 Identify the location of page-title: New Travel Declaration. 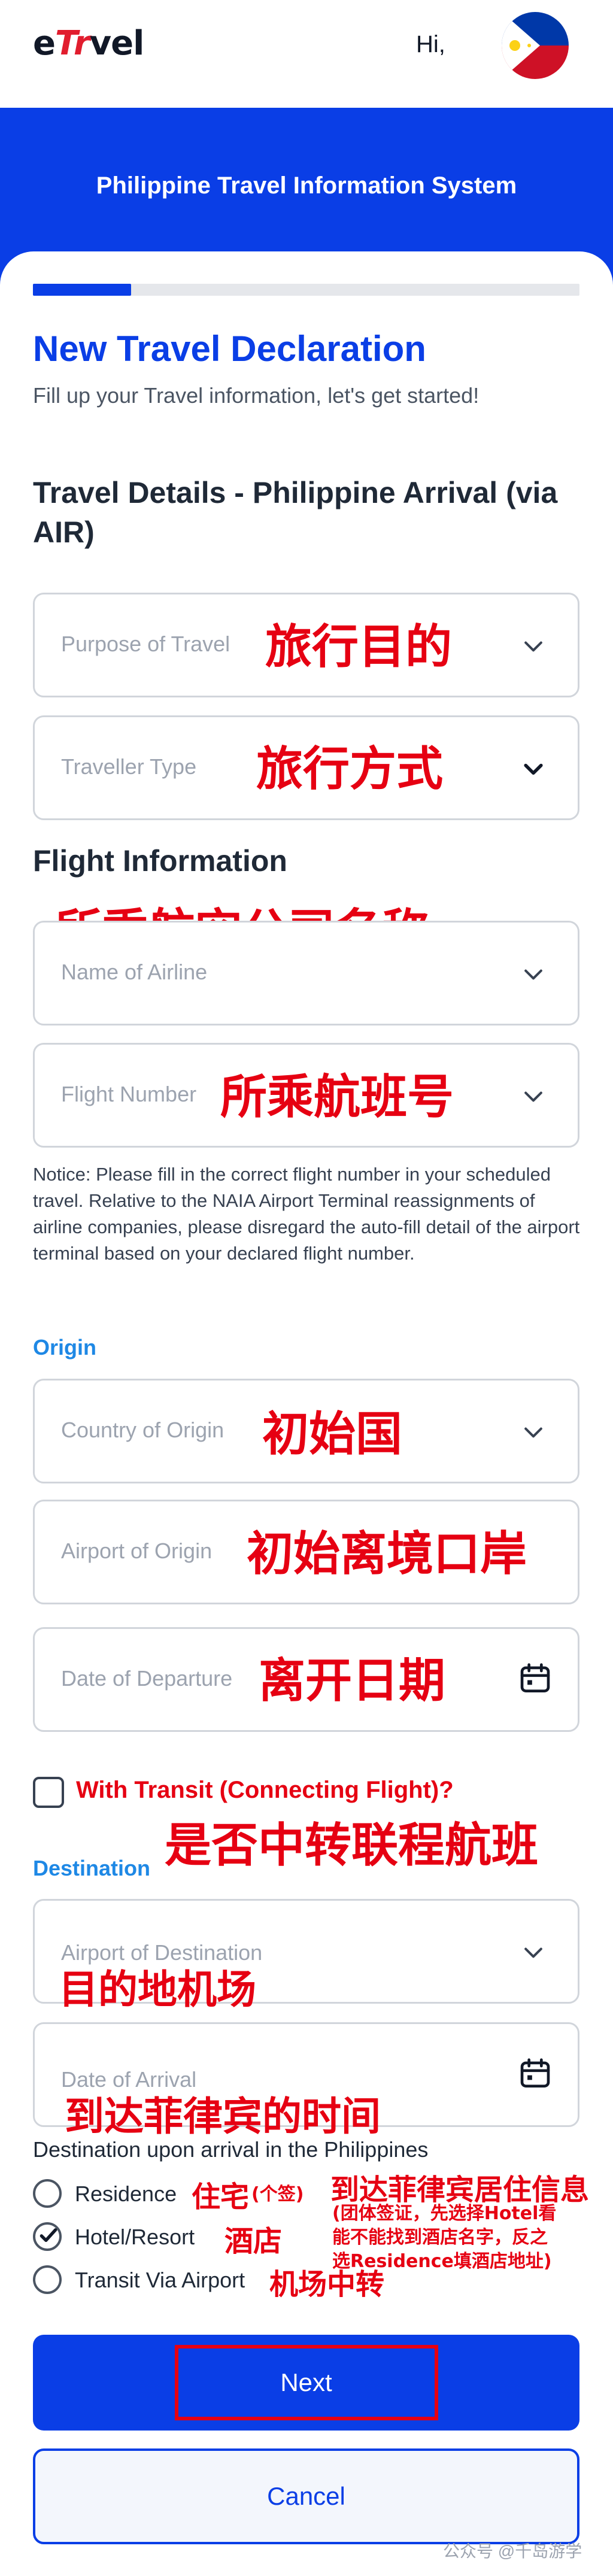
(229, 349).